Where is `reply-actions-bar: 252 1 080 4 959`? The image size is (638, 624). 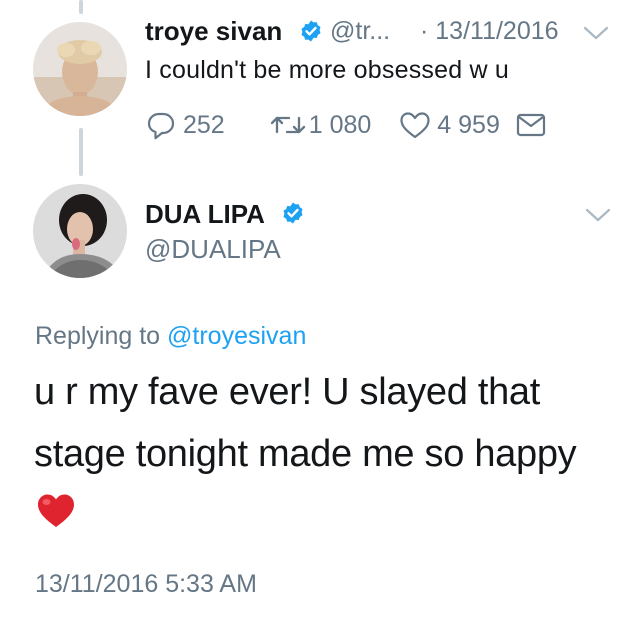 reply-actions-bar: 252 1 080 4 959 is located at coordinates (346, 125).